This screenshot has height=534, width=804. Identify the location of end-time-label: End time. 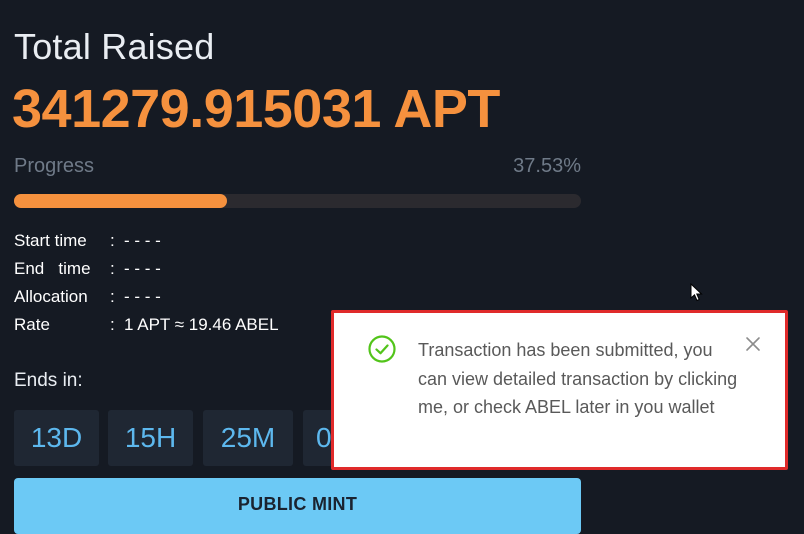
(52, 268).